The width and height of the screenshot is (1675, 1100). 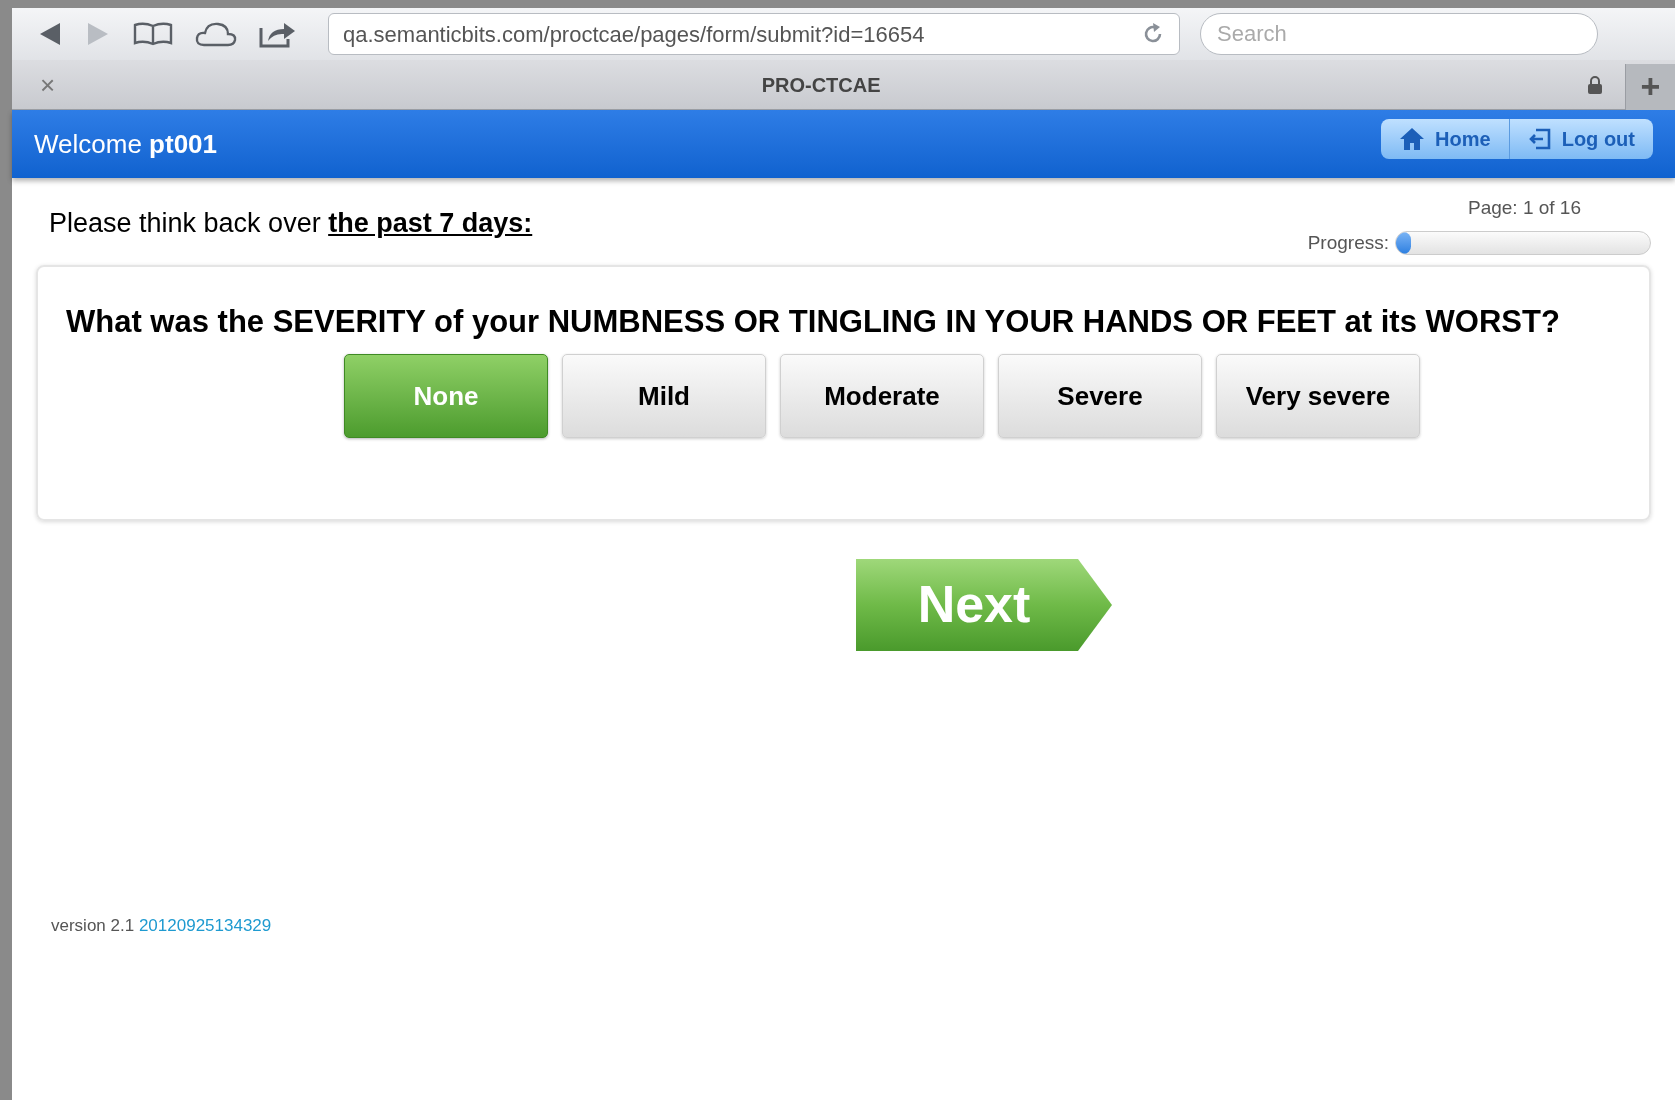 What do you see at coordinates (882, 396) in the screenshot?
I see `answer-option: Moderate` at bounding box center [882, 396].